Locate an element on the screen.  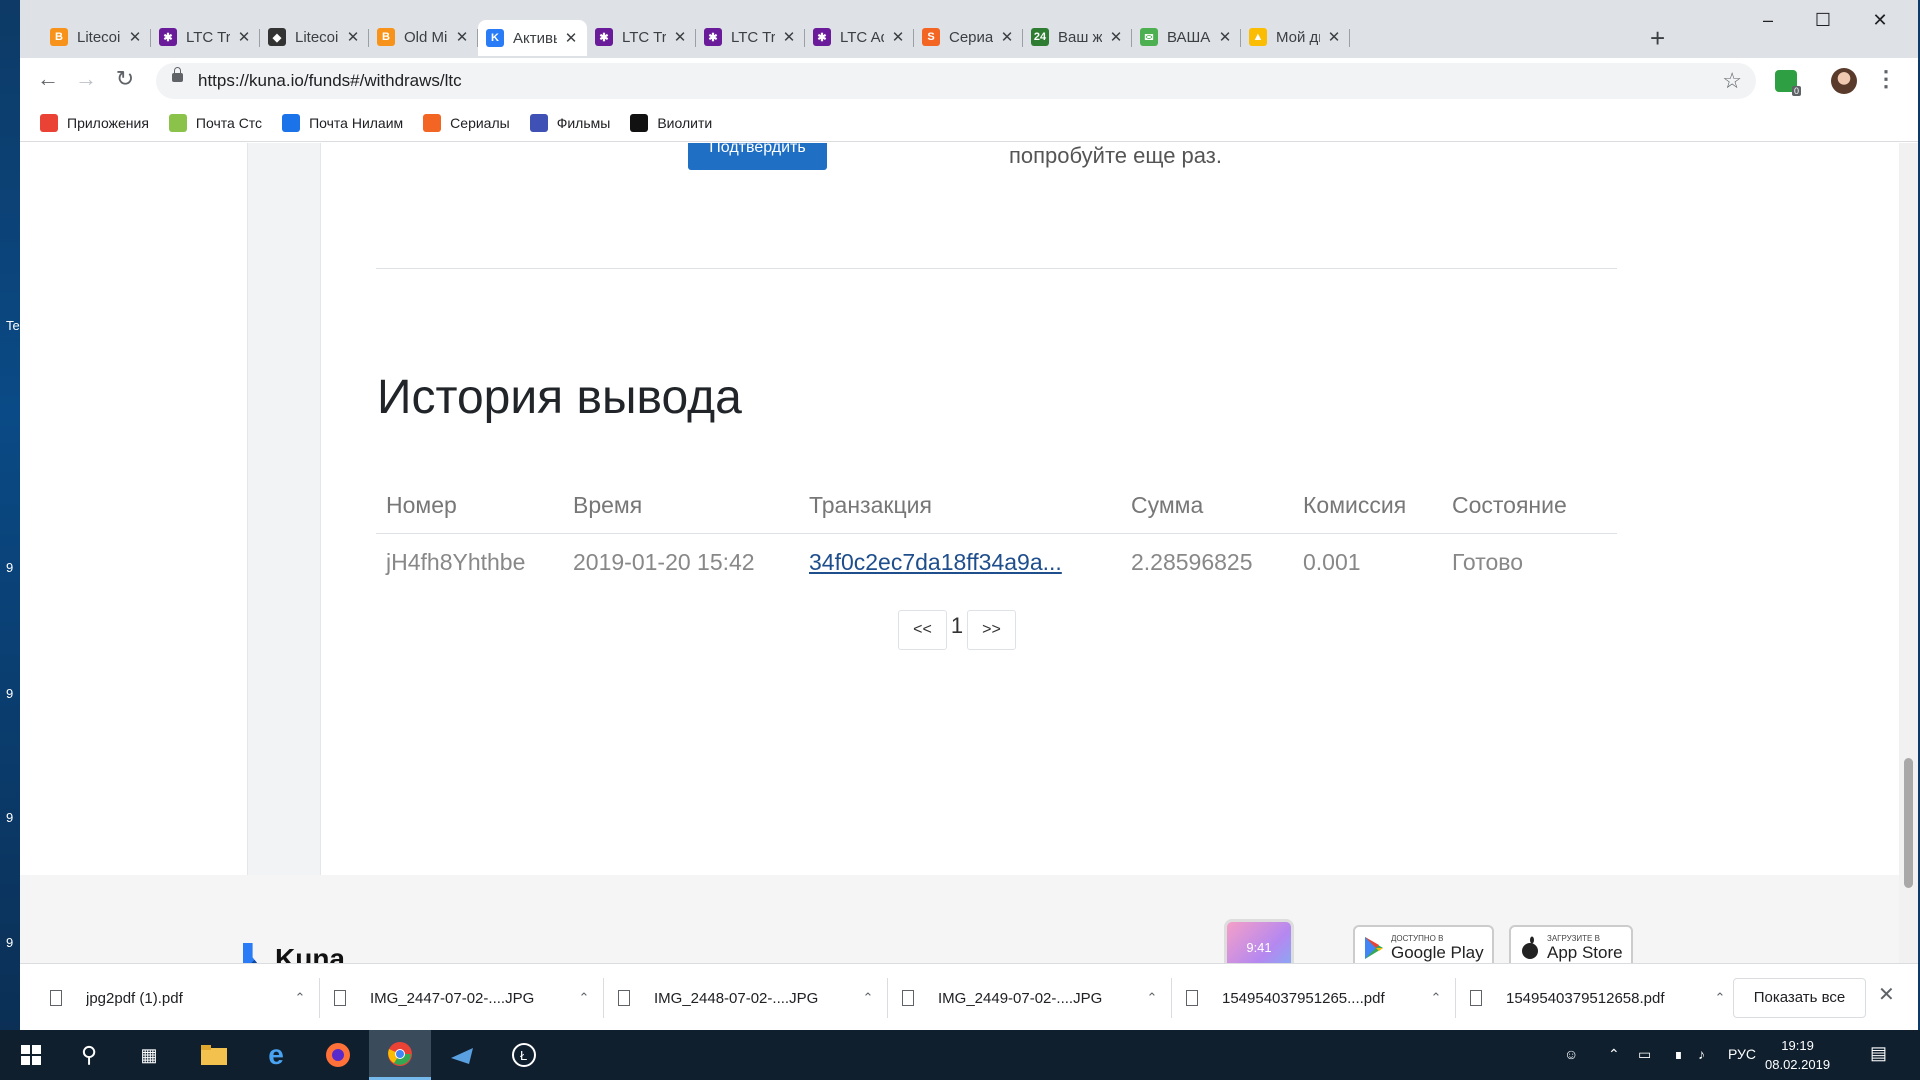
browser-tab: ✉ ВАША Г ✕ is located at coordinates (1186, 37).